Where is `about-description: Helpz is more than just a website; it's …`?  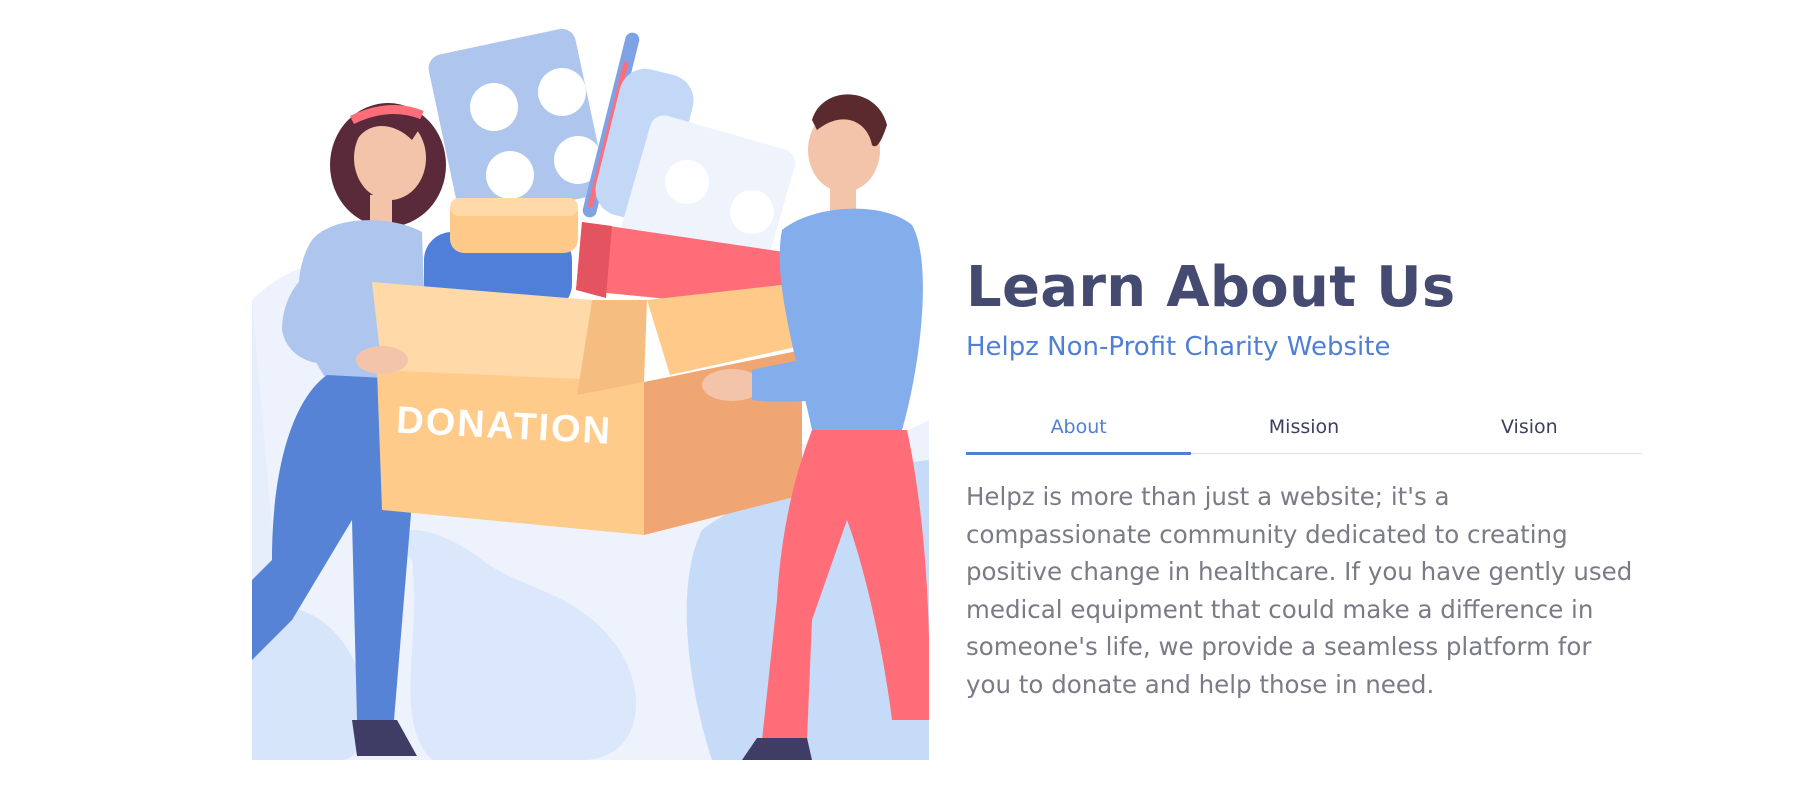
about-description: Helpz is more than just a website; it's … is located at coordinates (1299, 590).